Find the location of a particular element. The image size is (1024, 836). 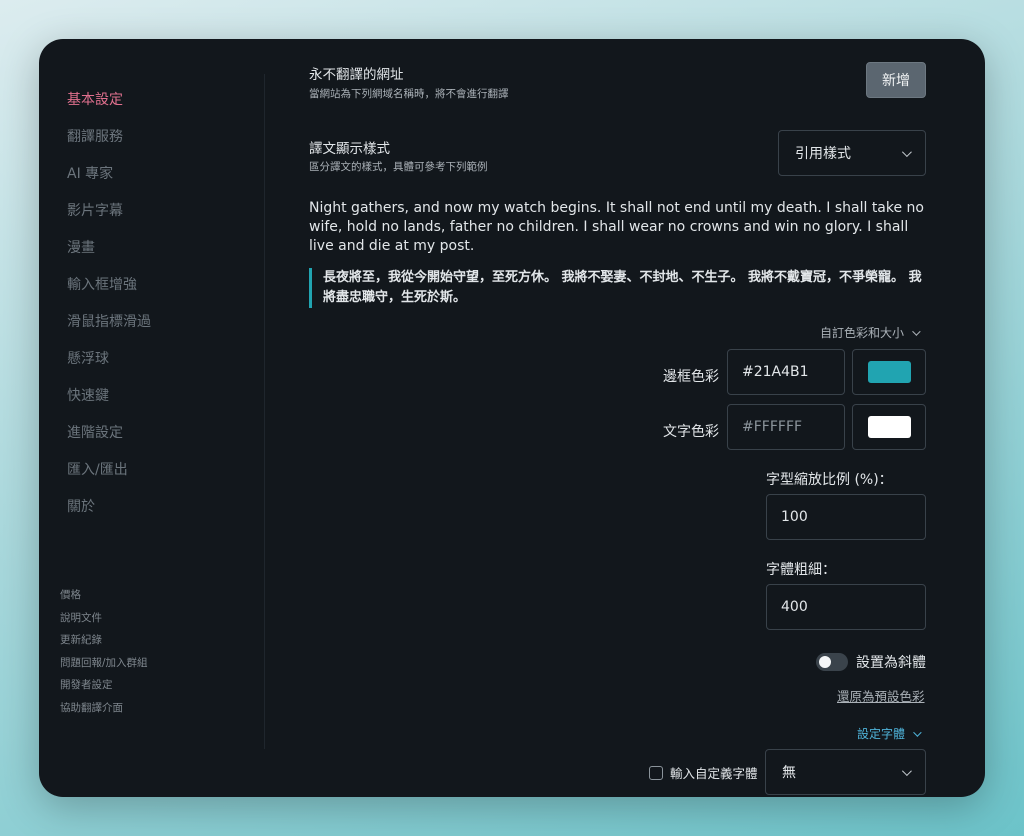

sidebar-item-floating-ball: 懸浮球 is located at coordinates (109, 364).